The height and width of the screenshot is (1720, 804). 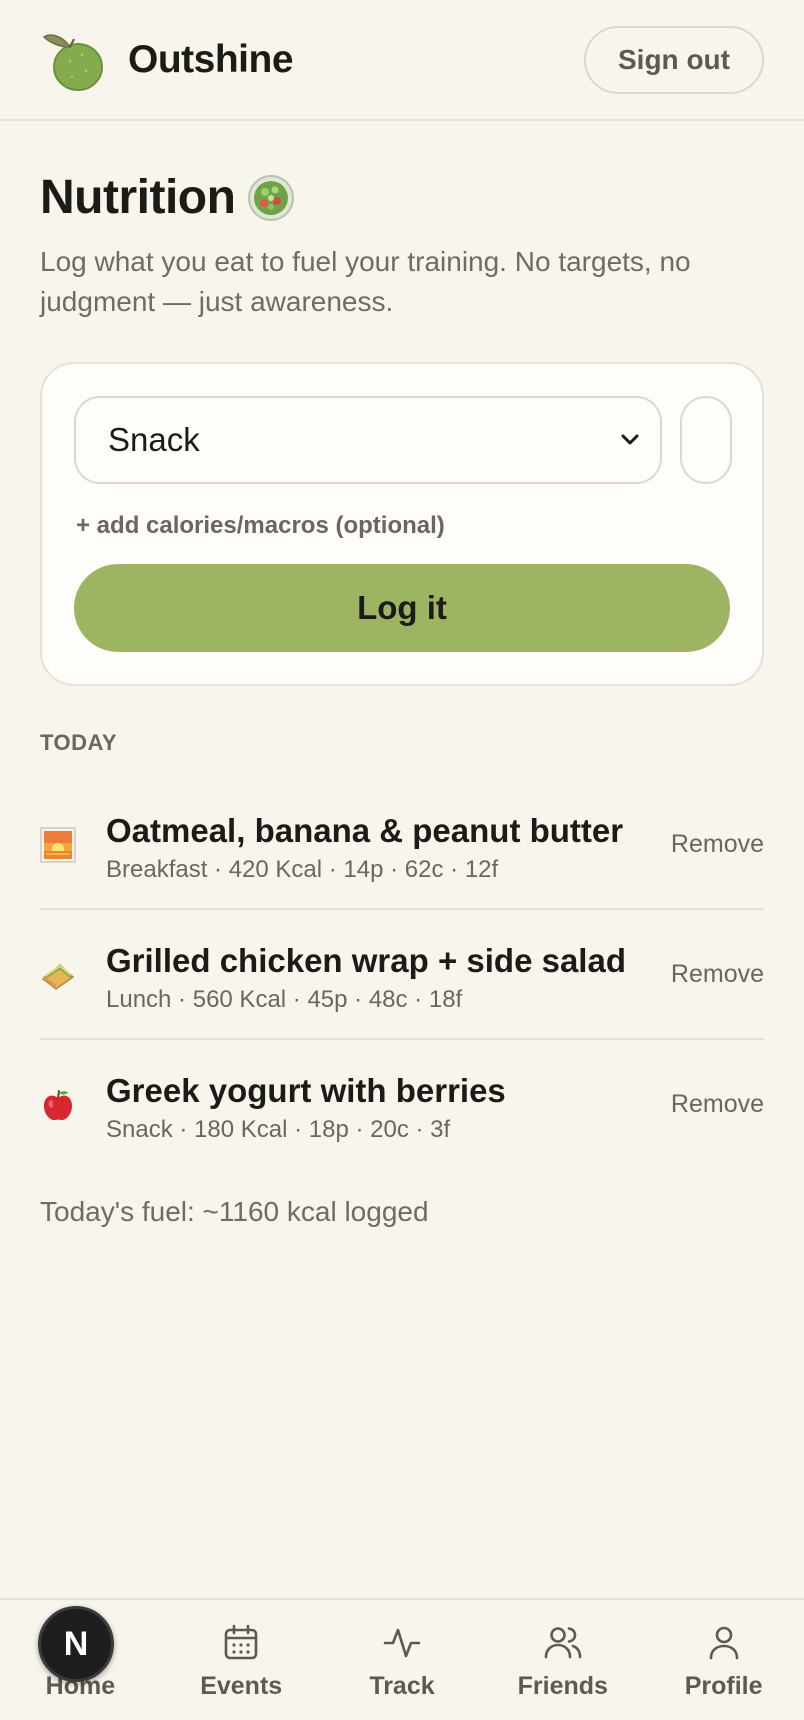 What do you see at coordinates (58, 977) in the screenshot?
I see `sandwich-icon` at bounding box center [58, 977].